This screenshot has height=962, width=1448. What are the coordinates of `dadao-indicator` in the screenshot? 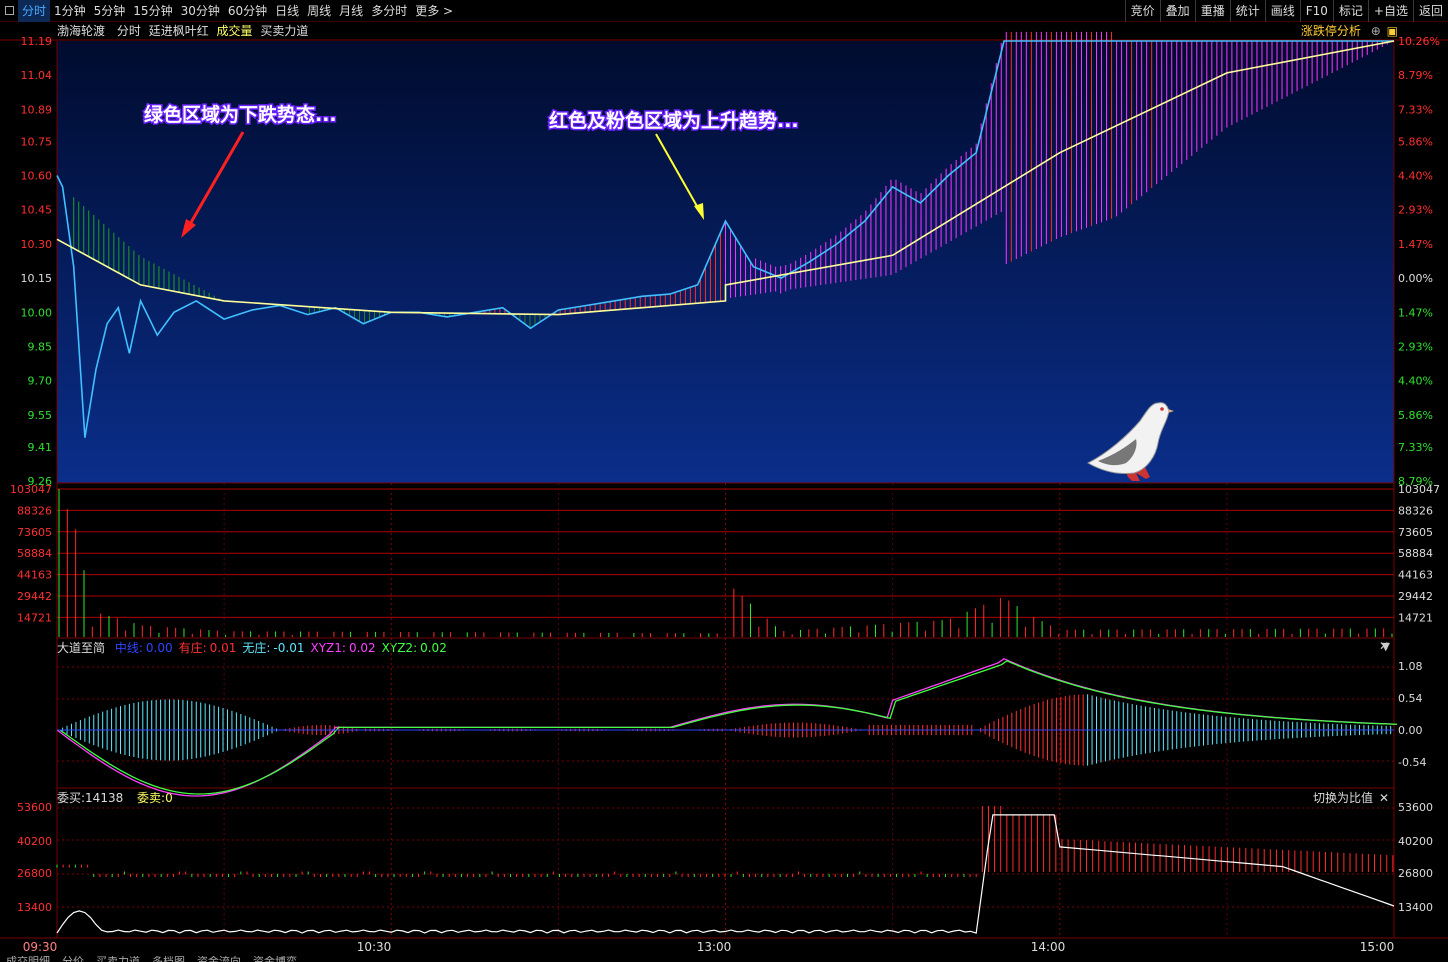 It's located at (727, 727).